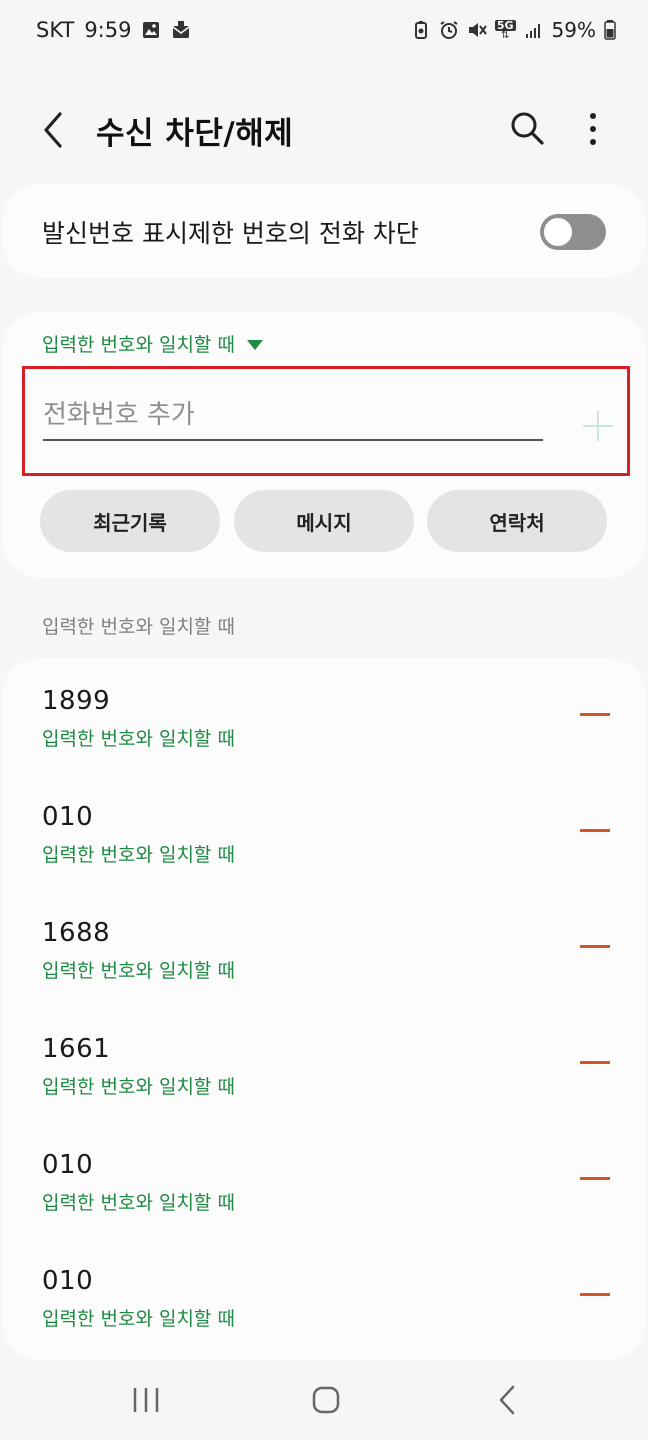 The height and width of the screenshot is (1440, 648). I want to click on dropdown-arrow-icon, so click(254, 345).